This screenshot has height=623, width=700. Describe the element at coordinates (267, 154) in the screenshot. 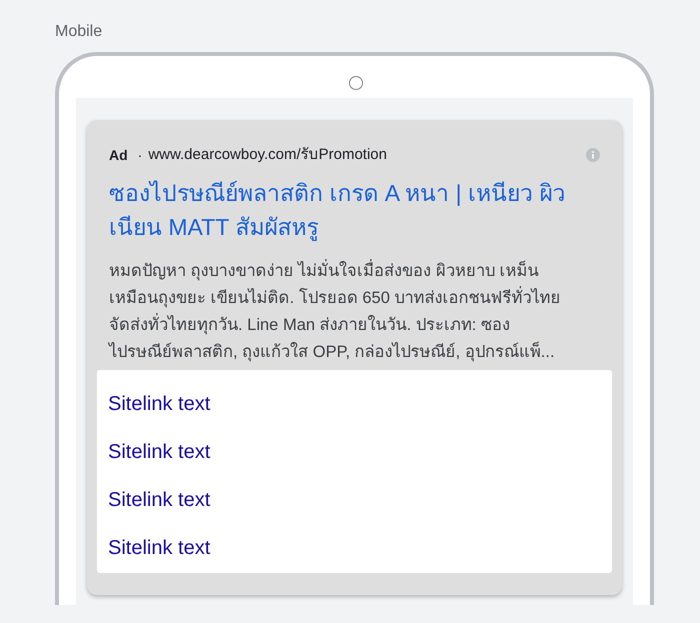

I see `ad-url: www.dearcowboy.com/รับPromotion` at that location.